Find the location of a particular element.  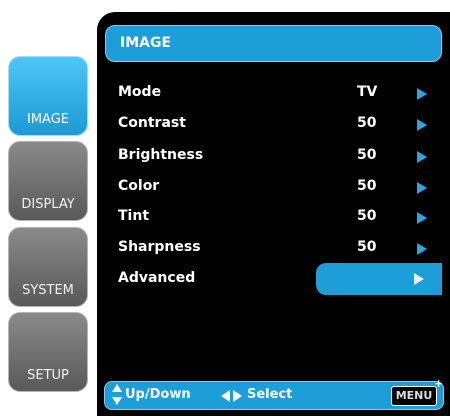

setting-value: TV is located at coordinates (367, 92).